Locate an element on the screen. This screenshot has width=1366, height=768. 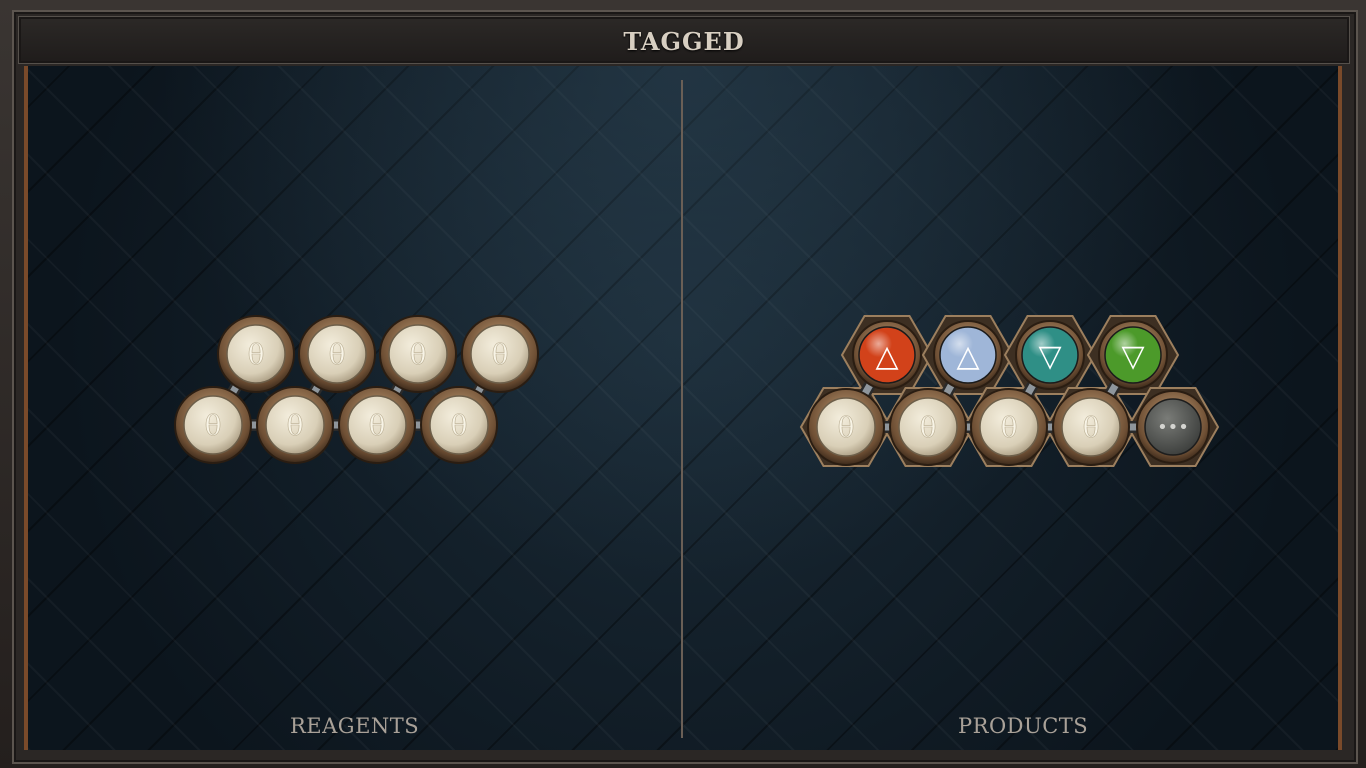
air-symbol: △ is located at coordinates (967, 356).